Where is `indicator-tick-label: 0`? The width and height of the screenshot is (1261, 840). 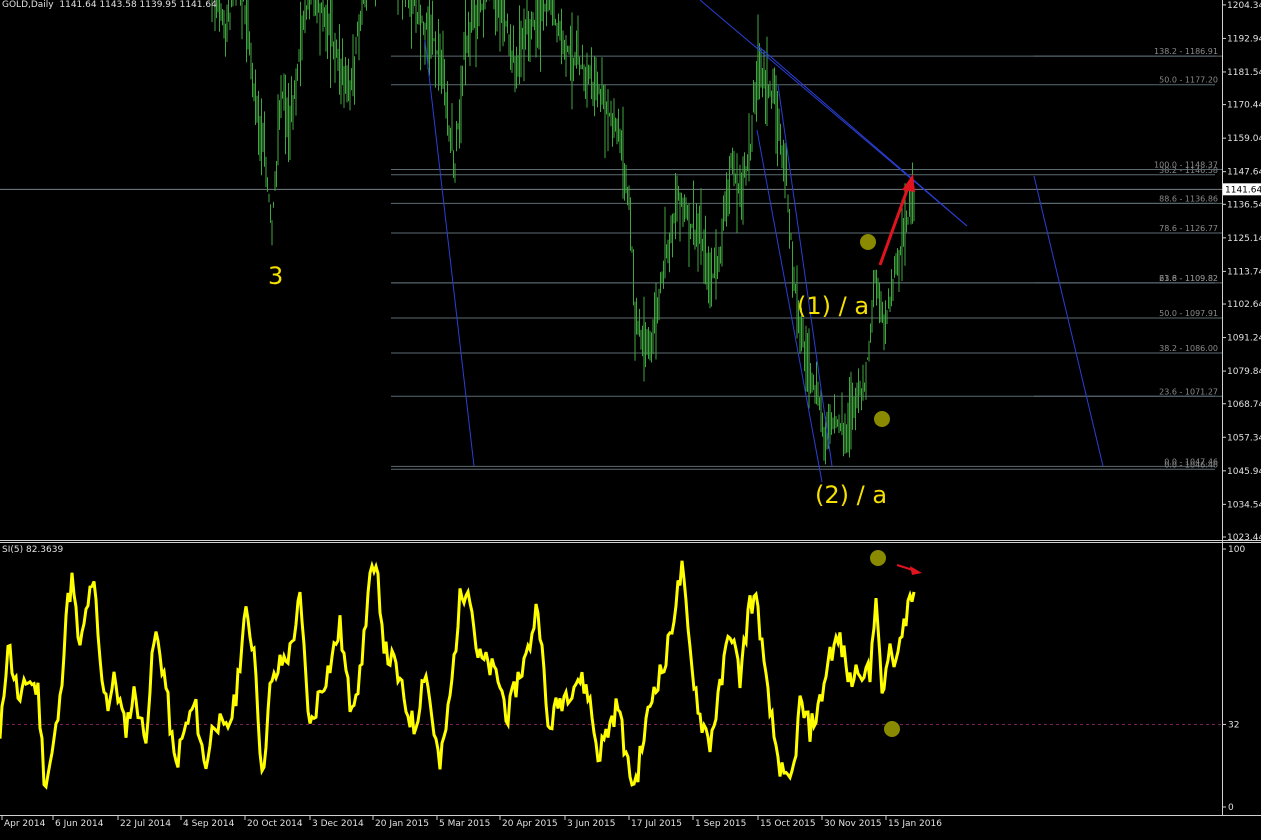 indicator-tick-label: 0 is located at coordinates (1231, 808).